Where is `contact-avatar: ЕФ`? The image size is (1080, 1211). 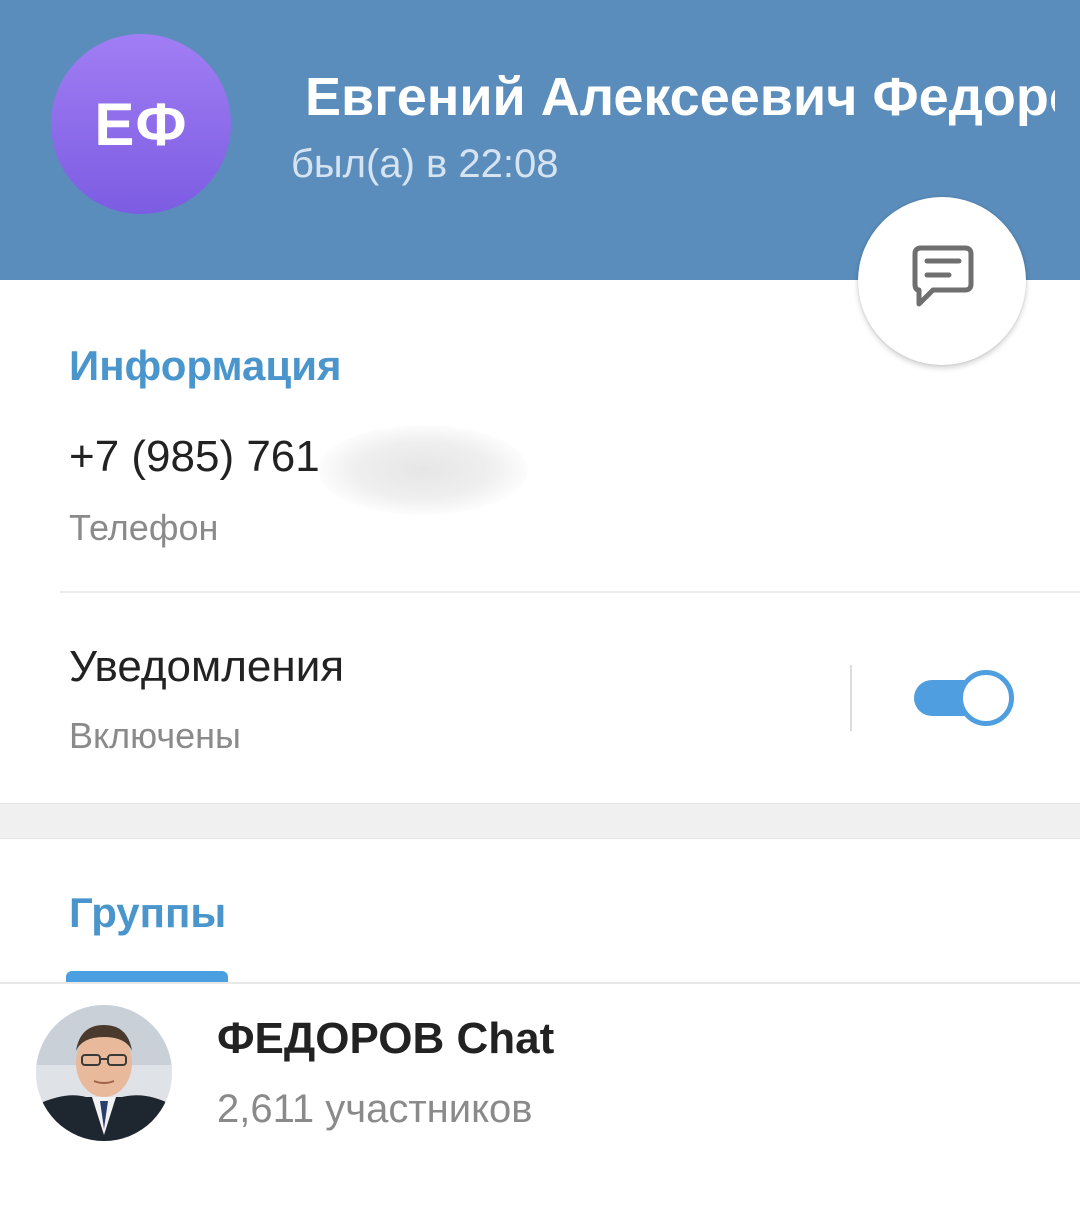
contact-avatar: ЕФ is located at coordinates (141, 124).